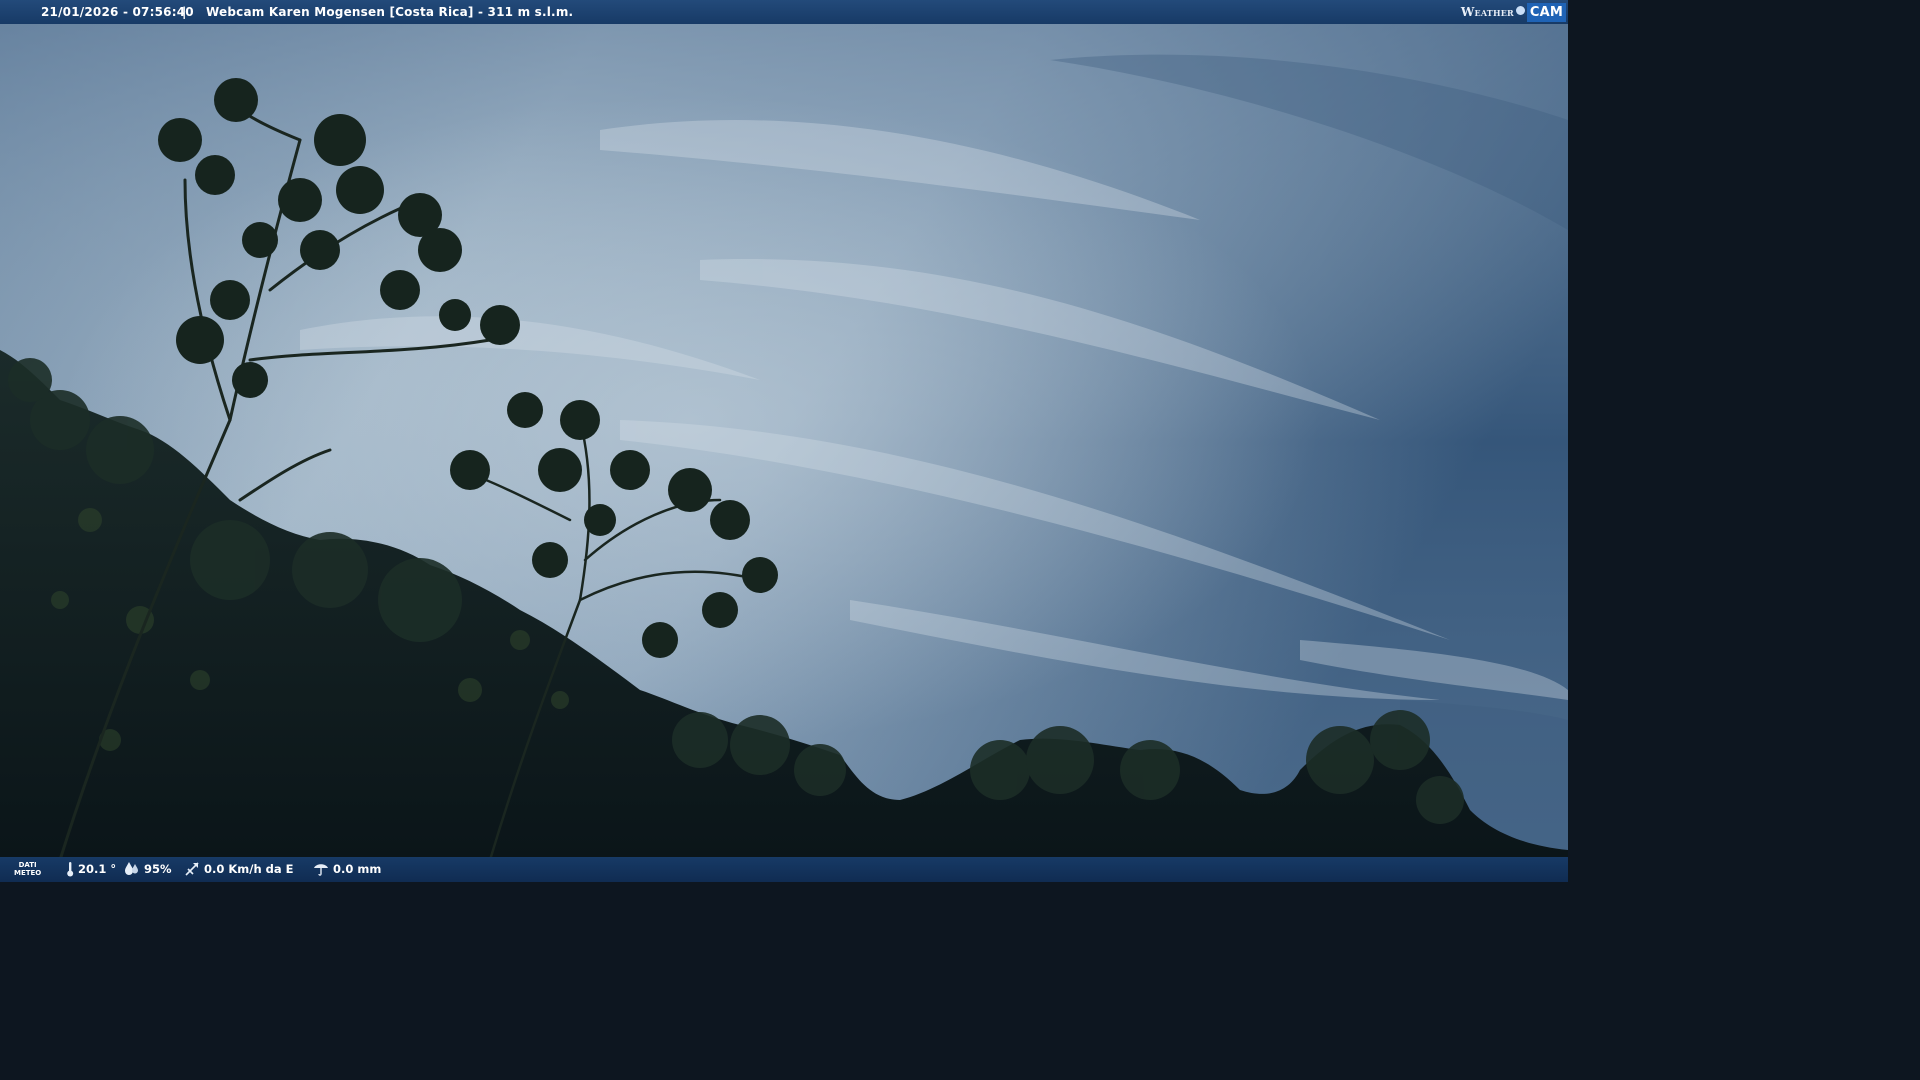 This screenshot has width=1920, height=1080. What do you see at coordinates (131, 868) in the screenshot?
I see `humidity-drop-icon` at bounding box center [131, 868].